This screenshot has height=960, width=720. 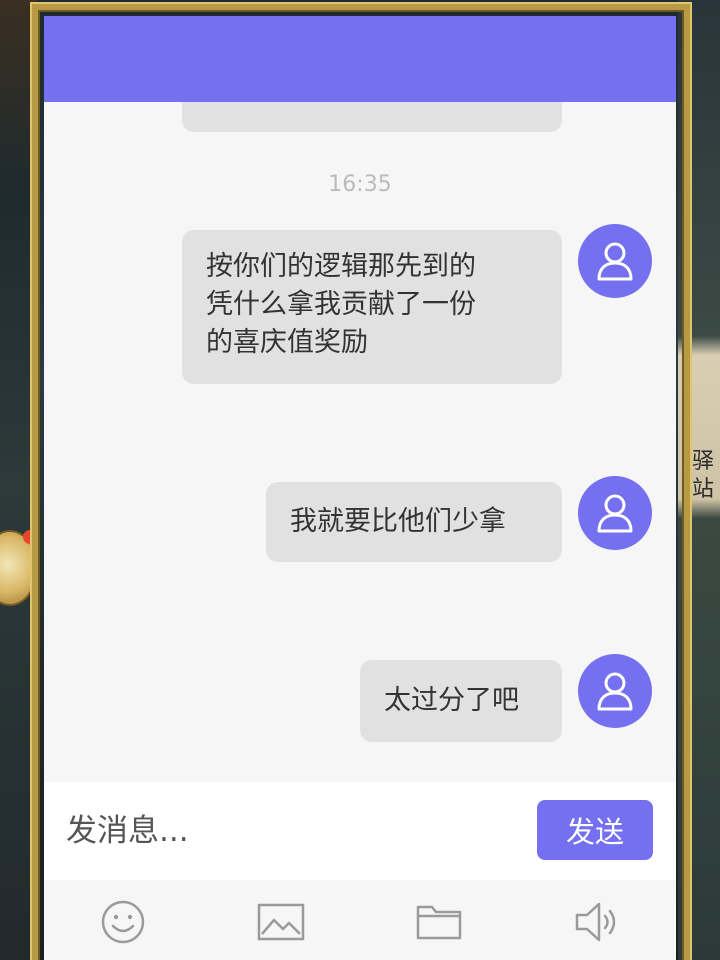 I want to click on chat-header, so click(x=360, y=59).